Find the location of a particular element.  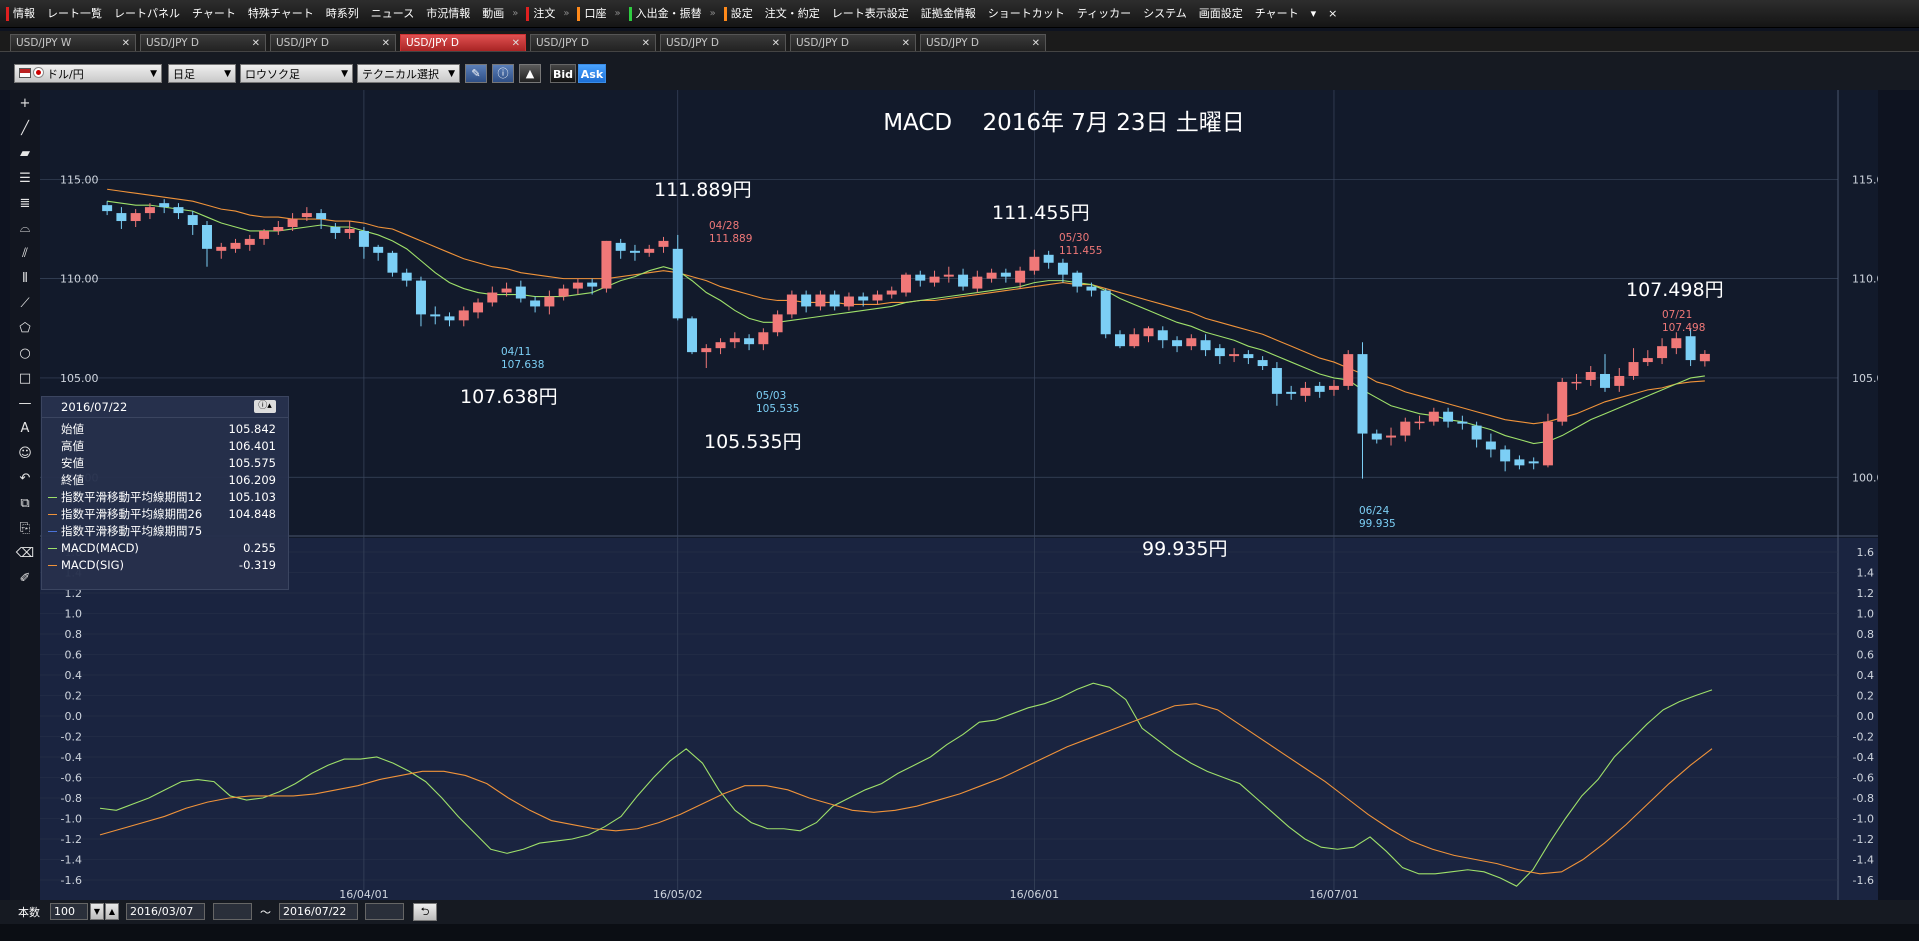

crosshair-icon: + is located at coordinates (25, 104).